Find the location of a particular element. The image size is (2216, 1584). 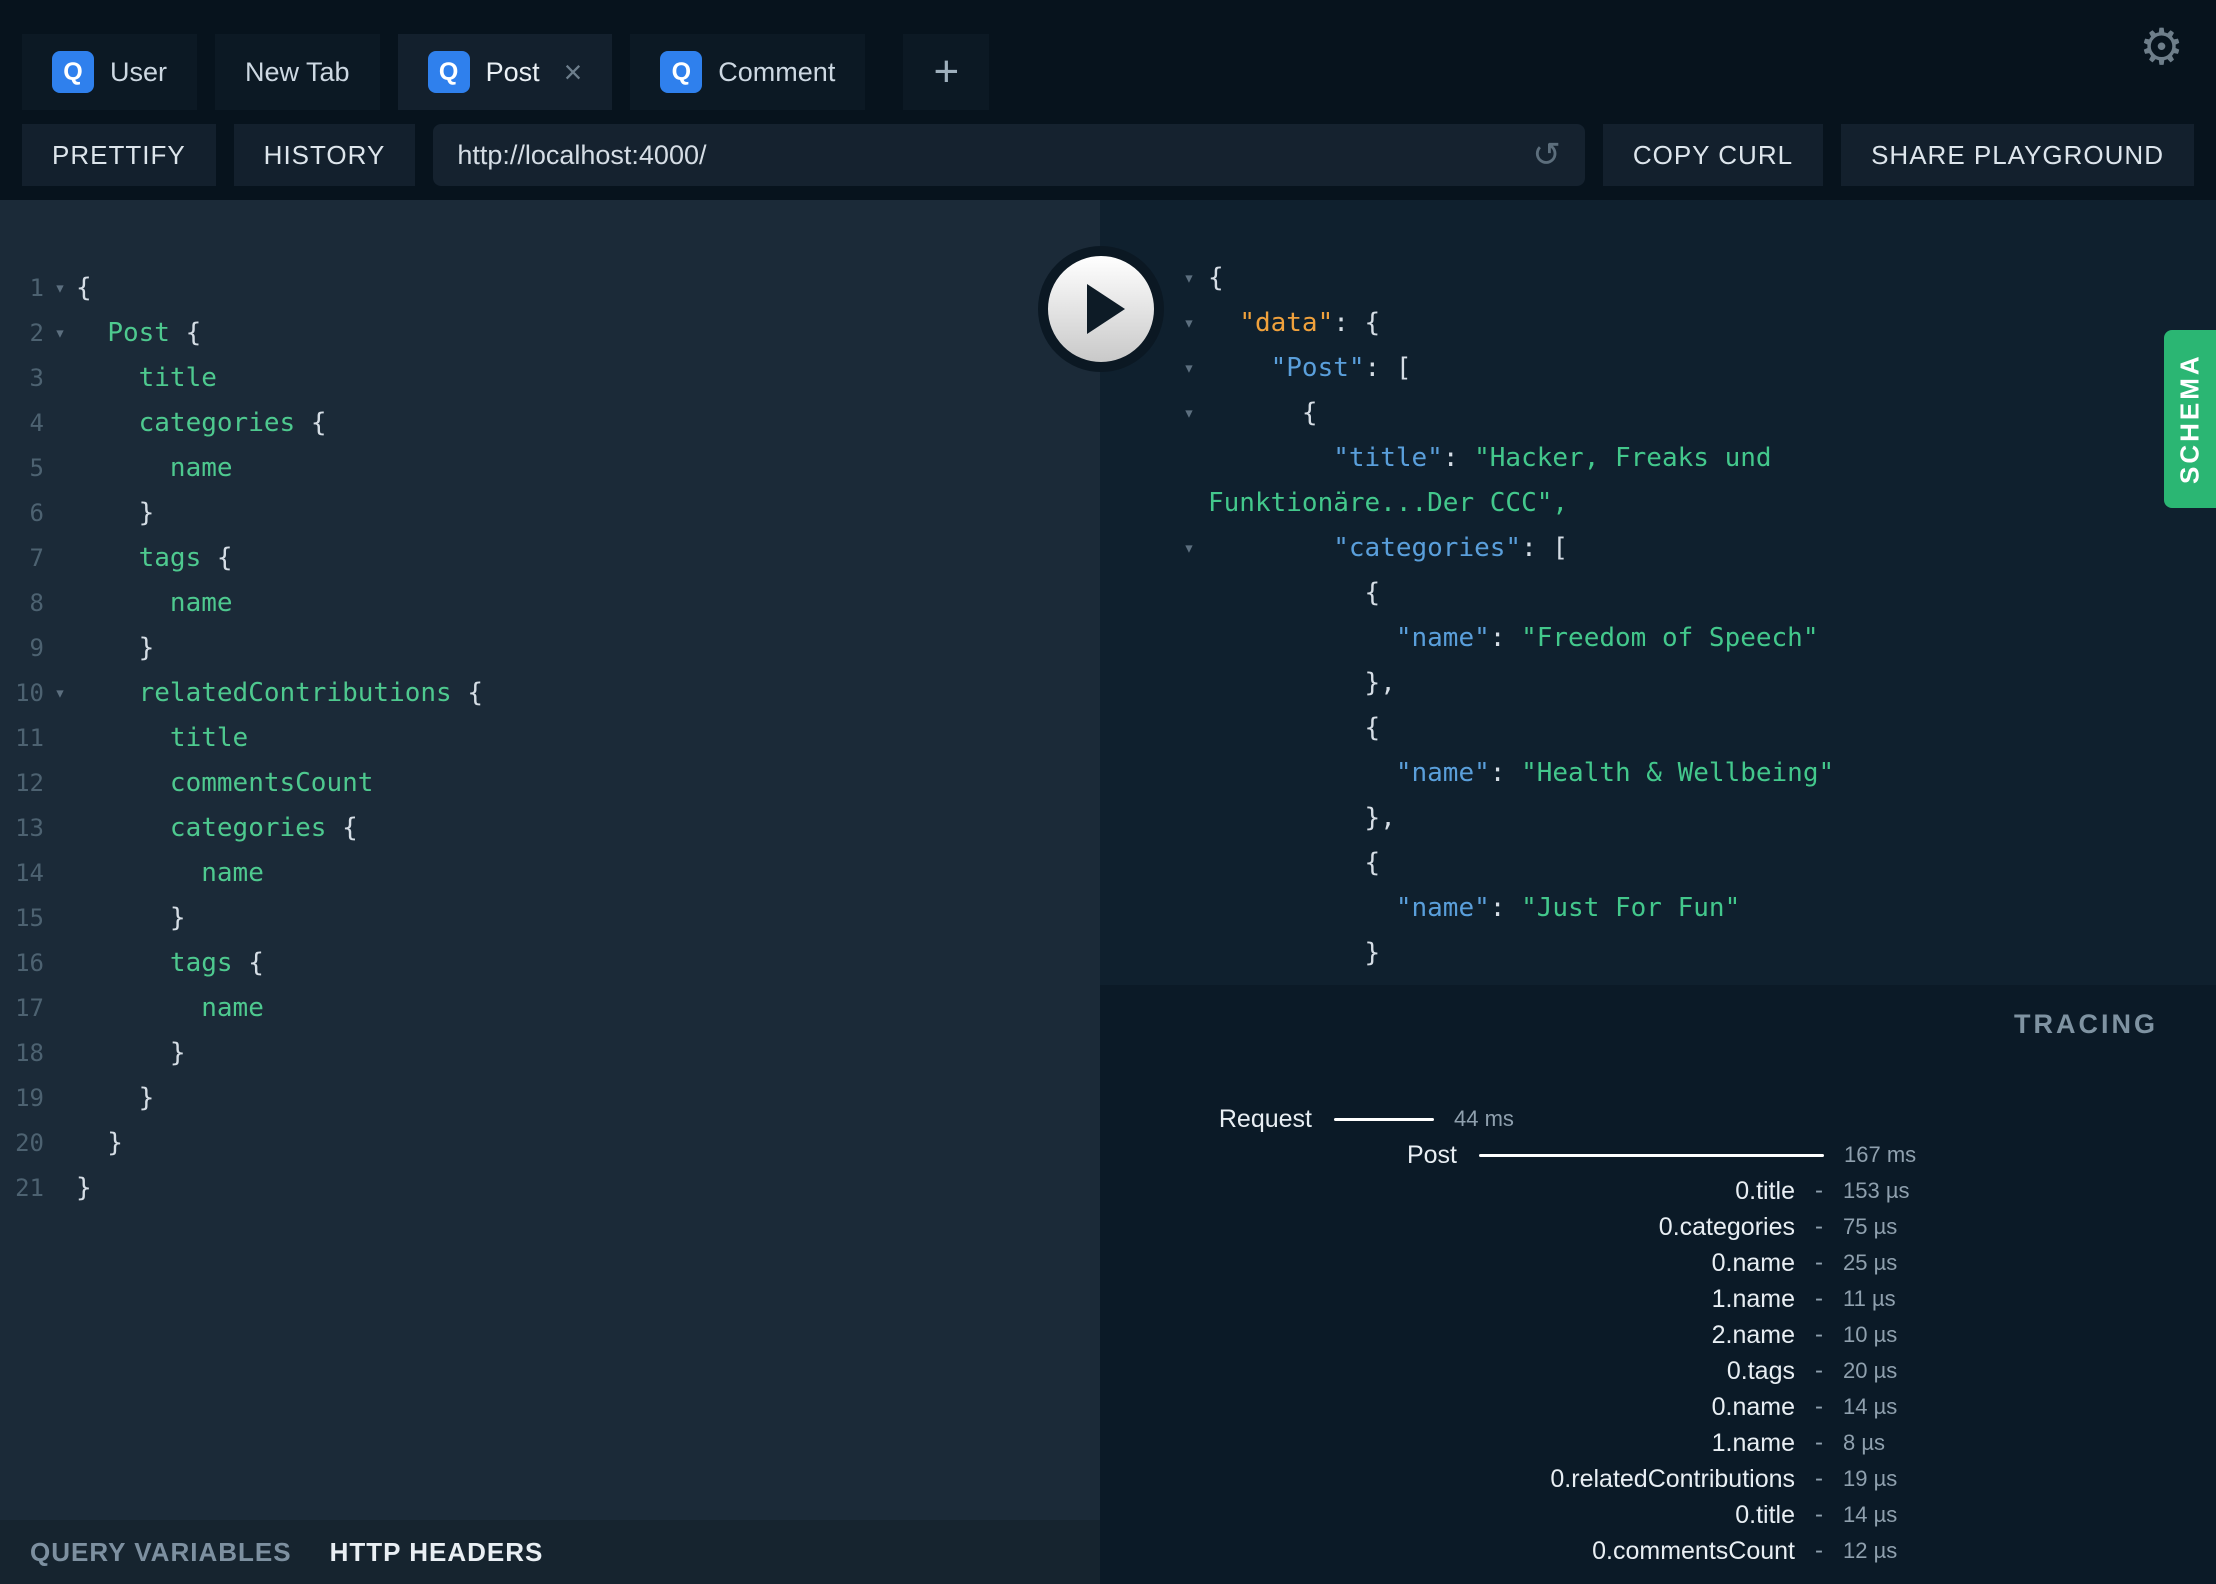

share-playground-button: SHARE PLAYGROUND is located at coordinates (2017, 155).